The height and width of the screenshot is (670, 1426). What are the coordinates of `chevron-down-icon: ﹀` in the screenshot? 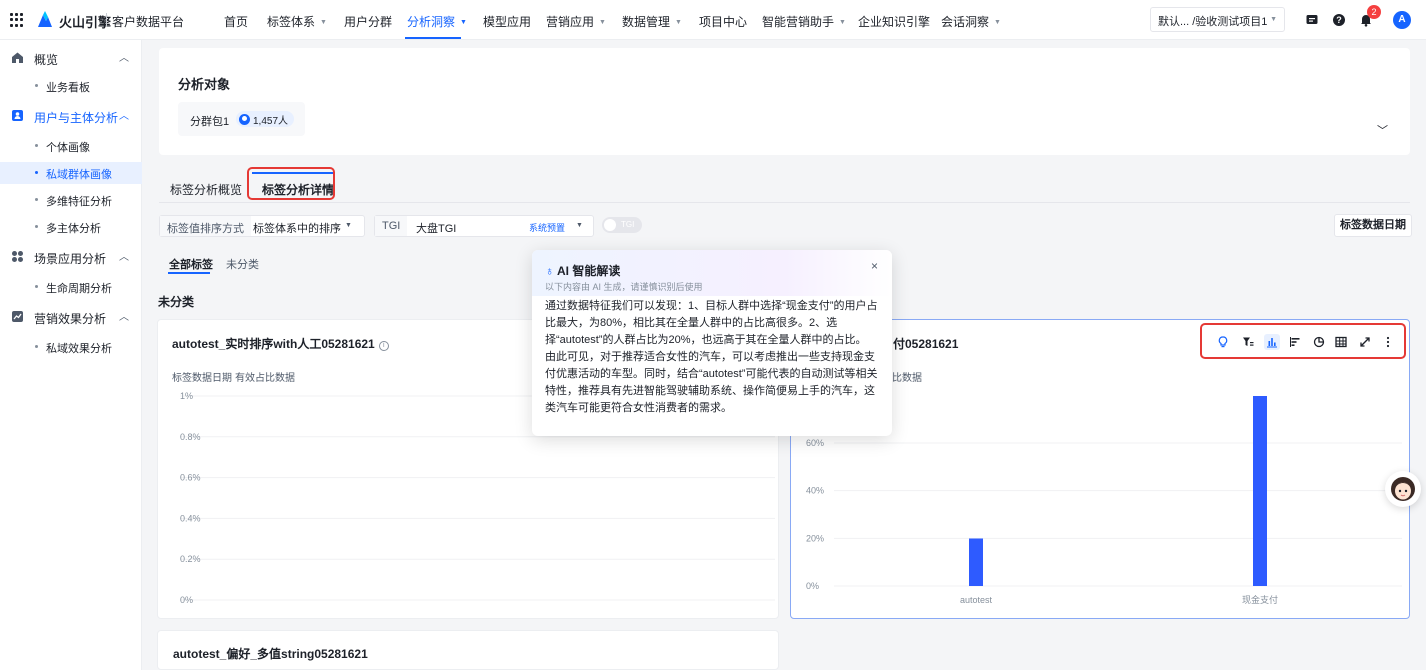 It's located at (1382, 130).